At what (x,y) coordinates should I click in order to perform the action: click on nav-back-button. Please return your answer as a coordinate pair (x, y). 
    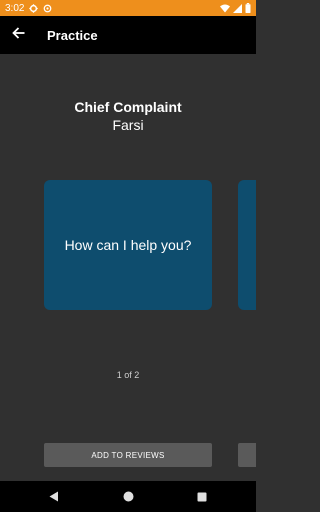
    Looking at the image, I should click on (54, 496).